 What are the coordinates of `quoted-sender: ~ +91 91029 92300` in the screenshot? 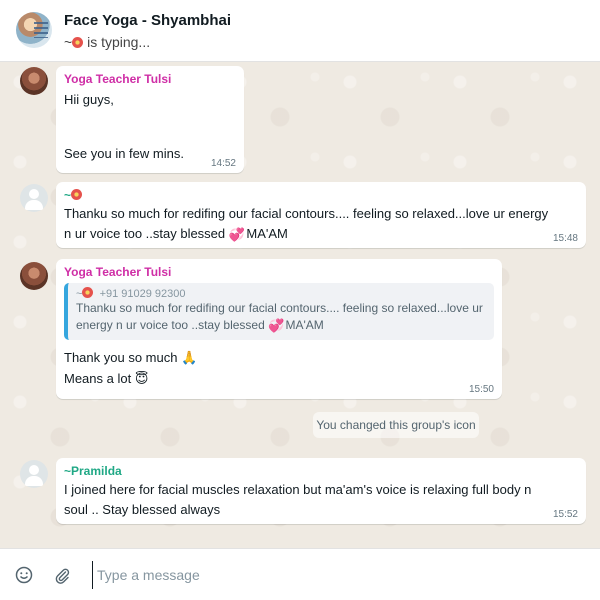 It's located at (131, 293).